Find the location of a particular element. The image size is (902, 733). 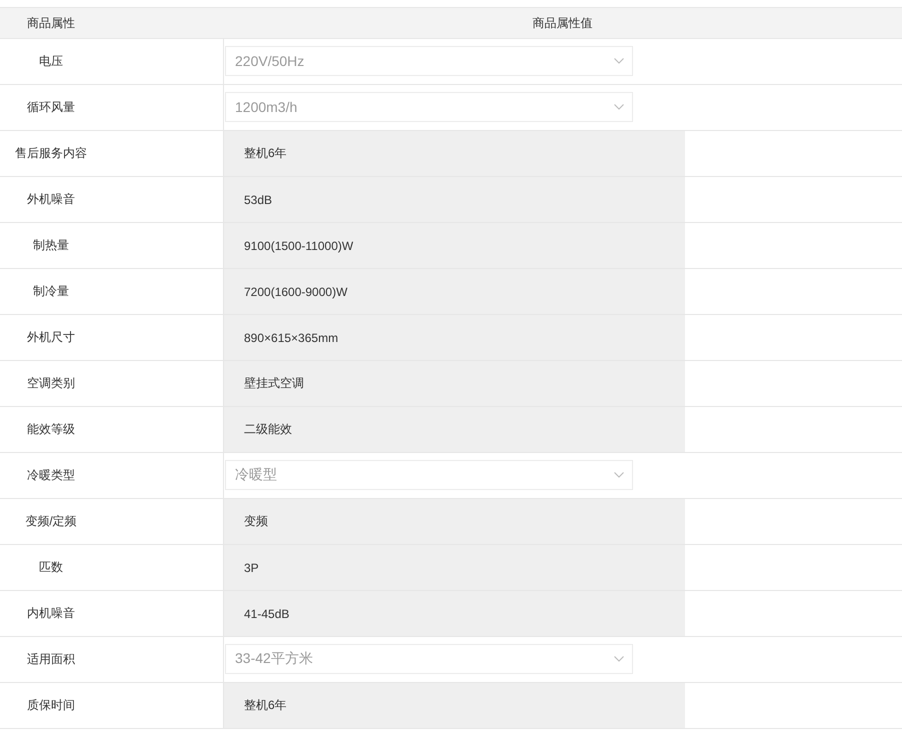

column-header: 商品属性 is located at coordinates (51, 23).